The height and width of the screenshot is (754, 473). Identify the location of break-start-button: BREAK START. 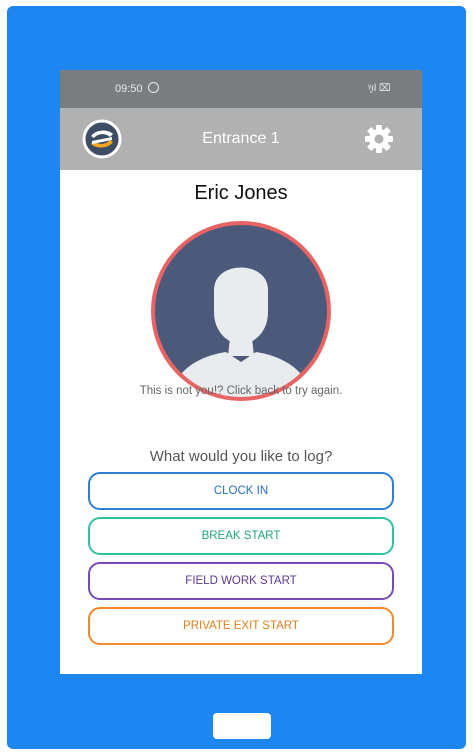
(241, 536).